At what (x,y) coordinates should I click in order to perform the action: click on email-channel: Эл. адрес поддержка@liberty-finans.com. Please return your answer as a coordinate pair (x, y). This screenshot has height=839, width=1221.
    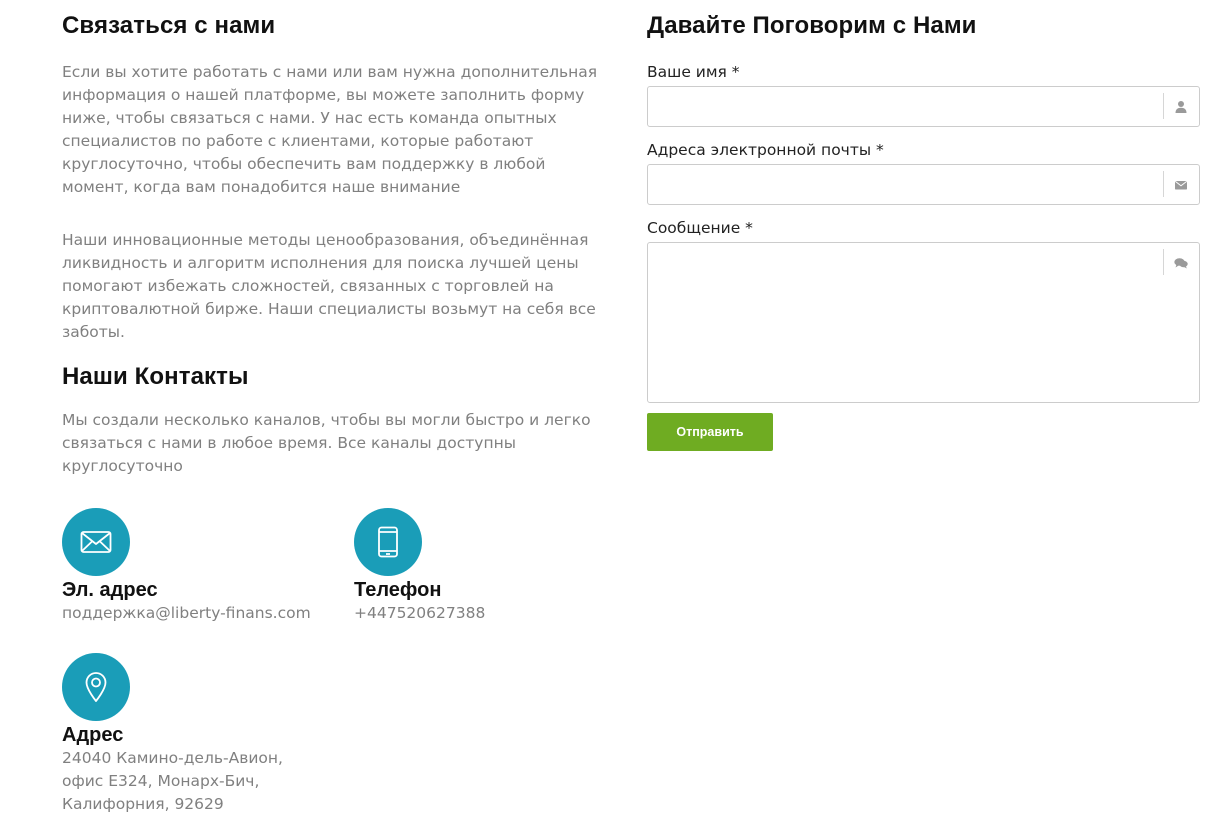
    Looking at the image, I should click on (202, 566).